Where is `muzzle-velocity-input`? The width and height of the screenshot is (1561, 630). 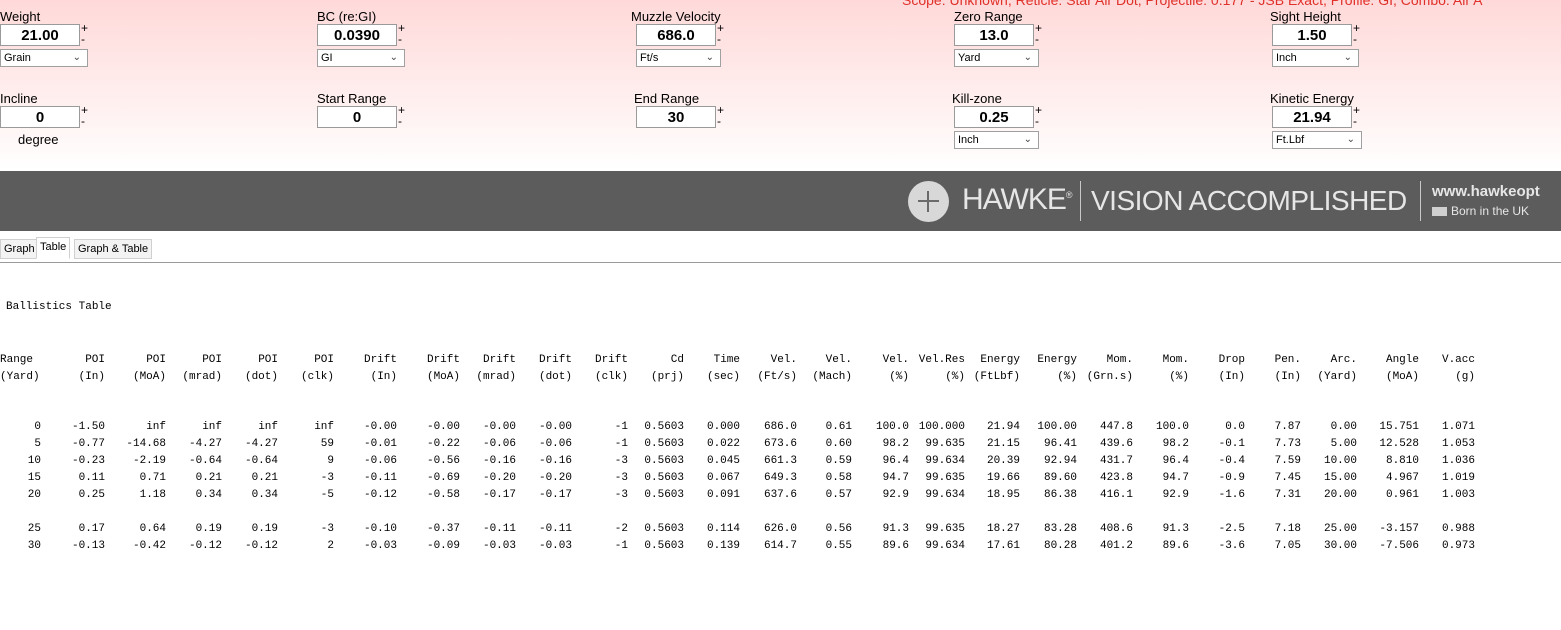
muzzle-velocity-input is located at coordinates (676, 35).